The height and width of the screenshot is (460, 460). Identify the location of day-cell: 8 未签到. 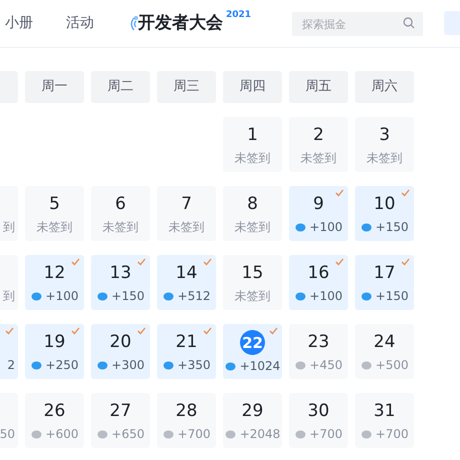
(252, 213).